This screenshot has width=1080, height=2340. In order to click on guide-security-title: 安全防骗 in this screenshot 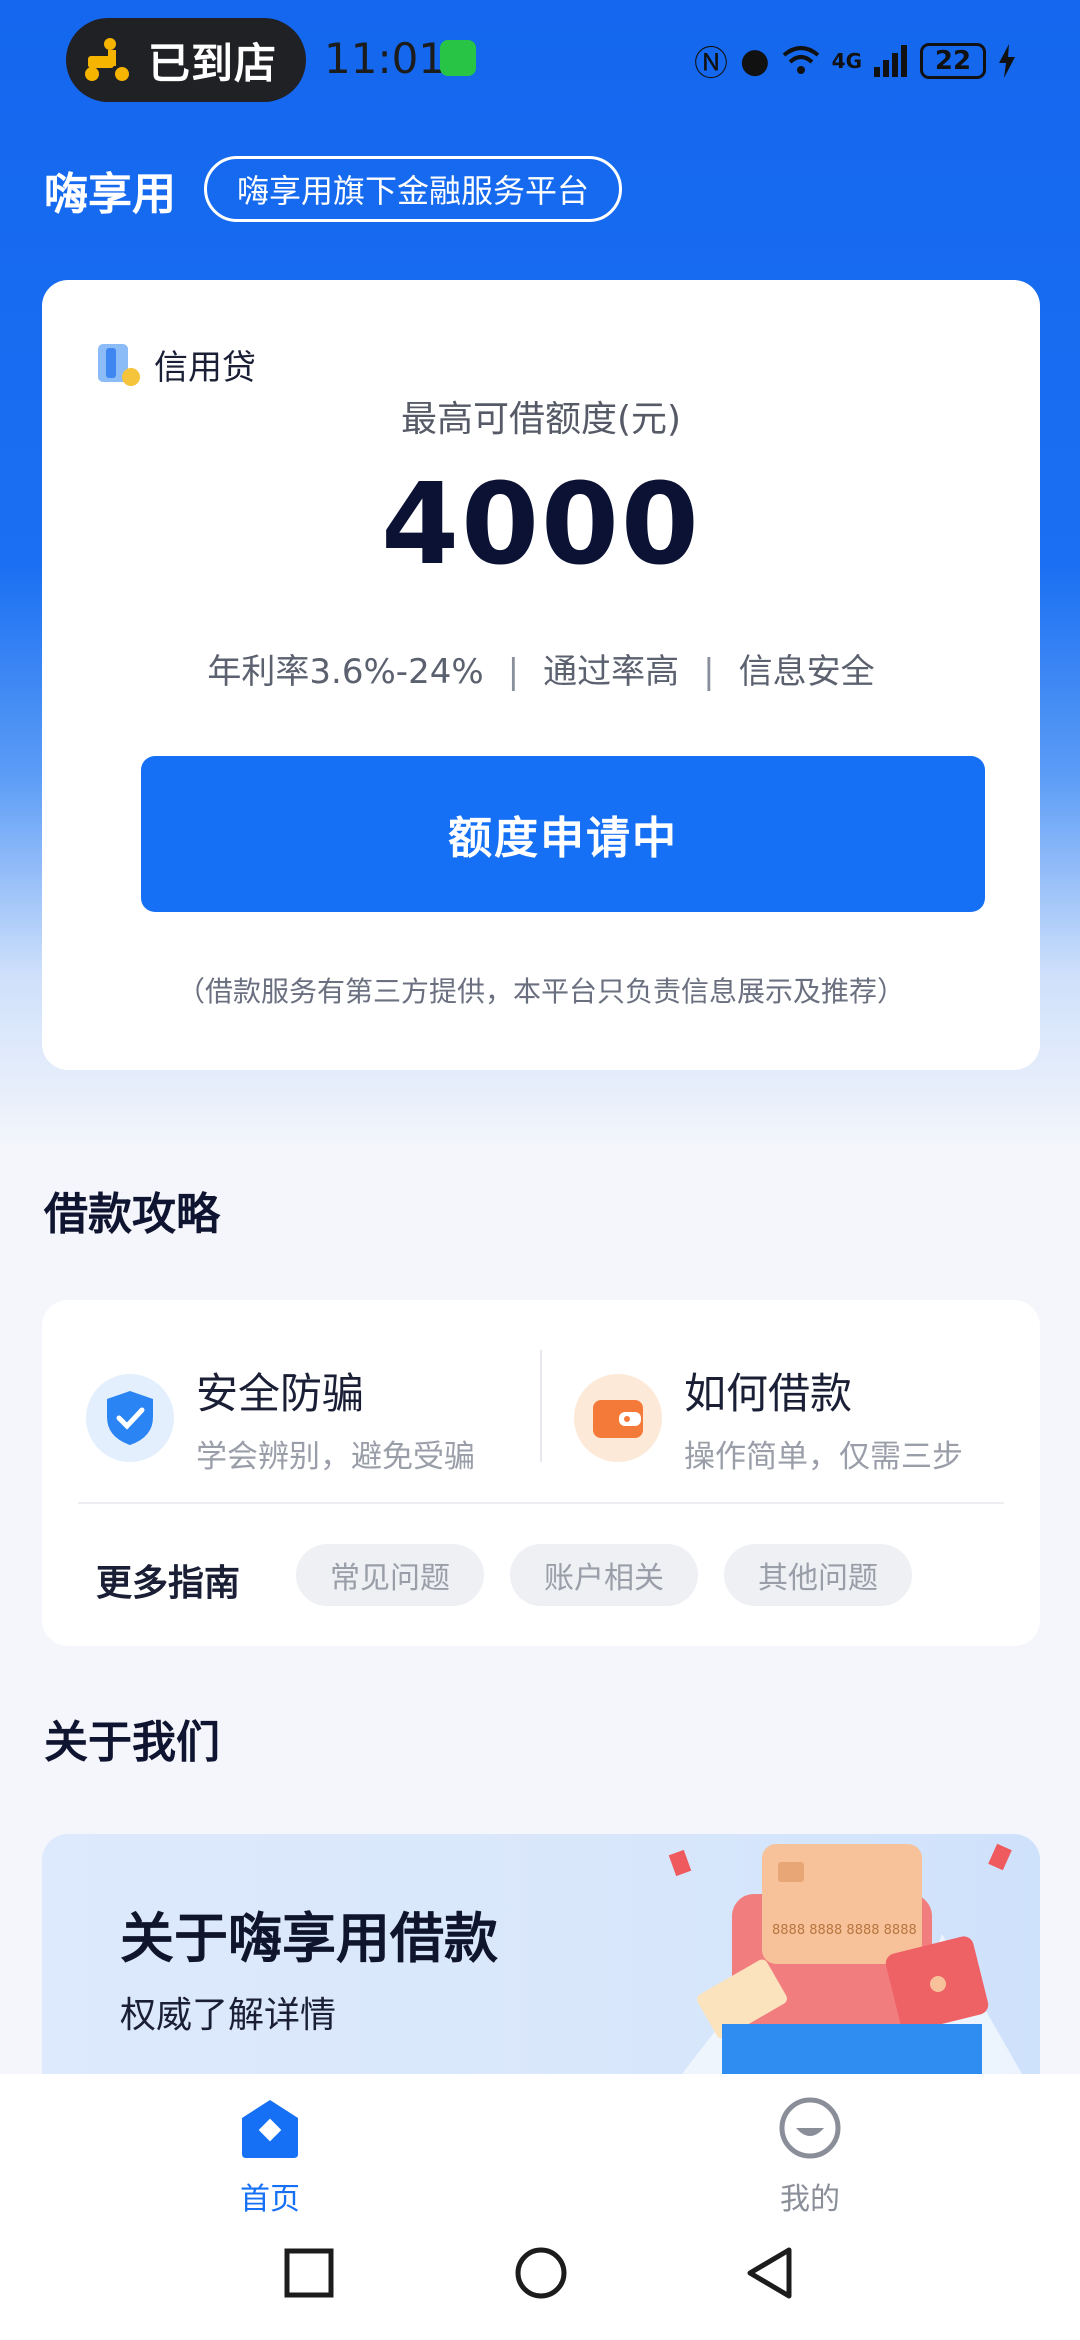, I will do `click(280, 1393)`.